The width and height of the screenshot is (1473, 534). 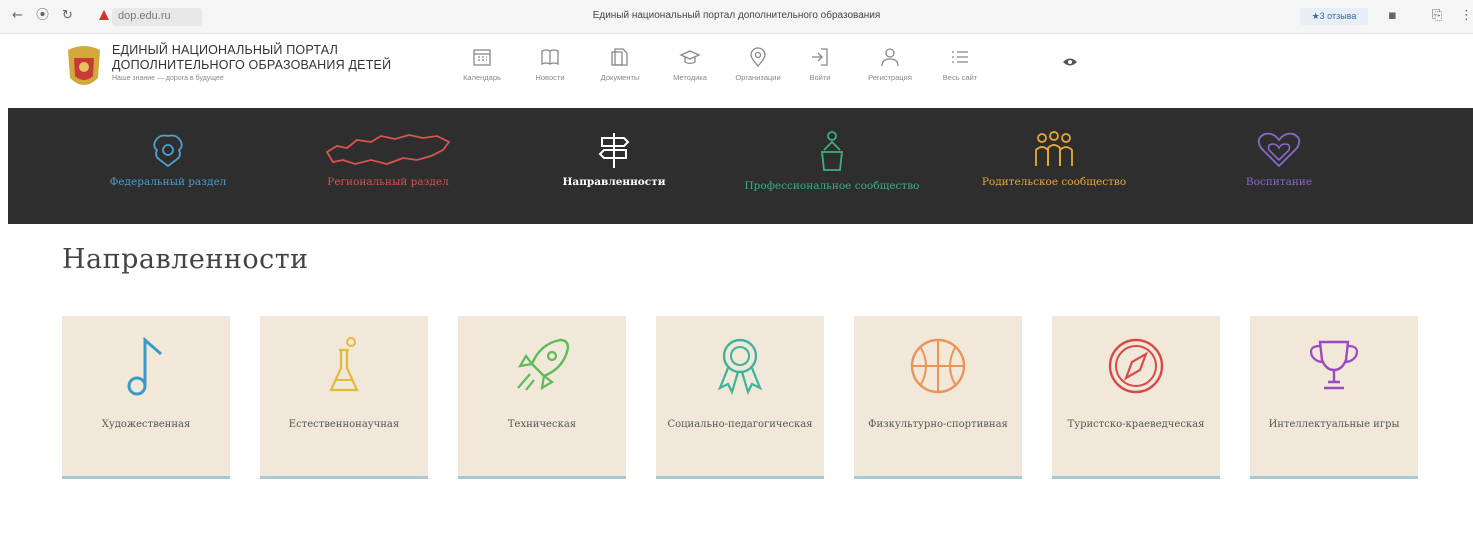 I want to click on card-label: Техническая, so click(x=542, y=424).